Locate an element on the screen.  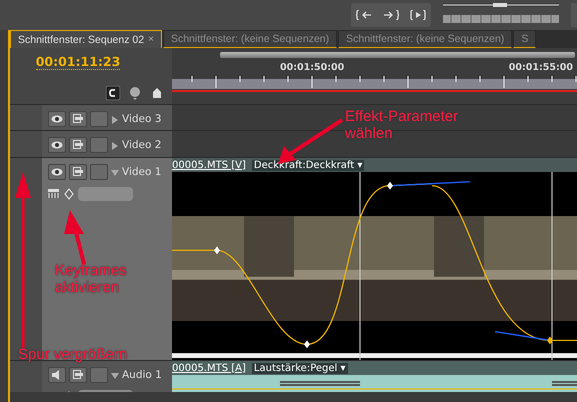
parameter-dropdown: Deckkraft:Deckkraft ▾ is located at coordinates (308, 165).